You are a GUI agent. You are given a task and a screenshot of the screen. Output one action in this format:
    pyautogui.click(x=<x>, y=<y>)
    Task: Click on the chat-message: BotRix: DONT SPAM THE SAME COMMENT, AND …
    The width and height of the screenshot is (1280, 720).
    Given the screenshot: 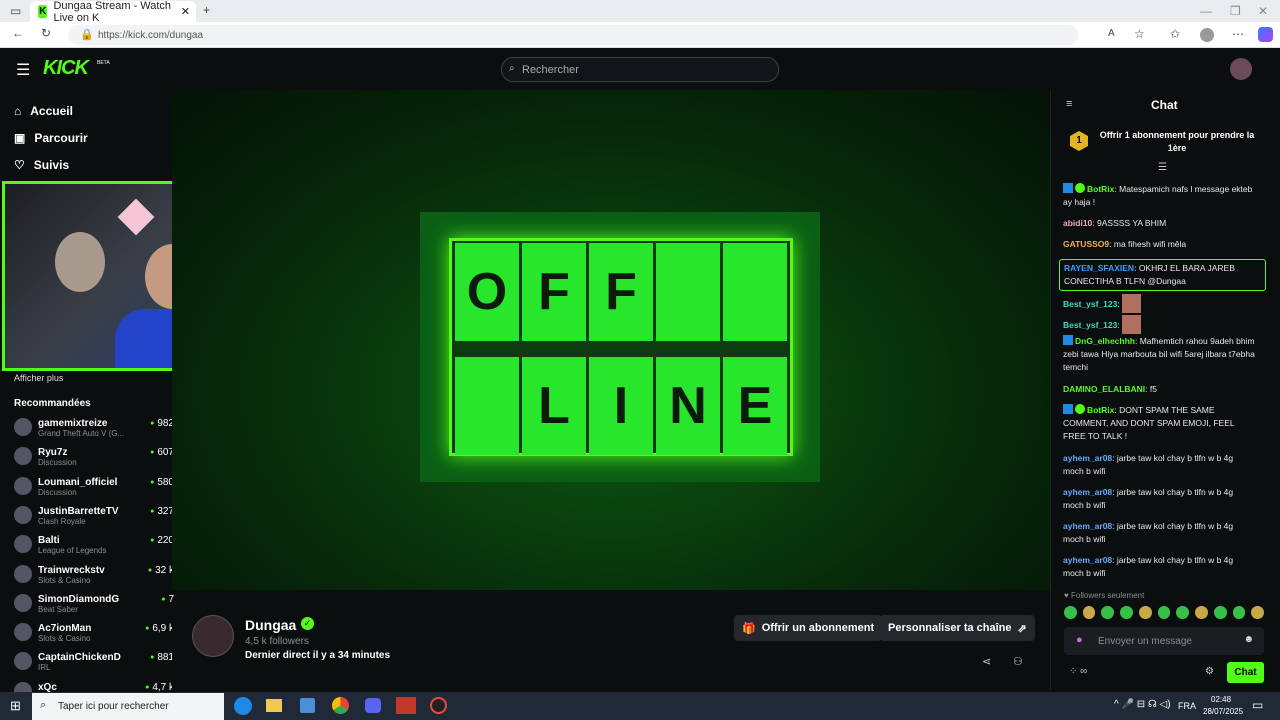 What is the action you would take?
    pyautogui.click(x=1159, y=423)
    